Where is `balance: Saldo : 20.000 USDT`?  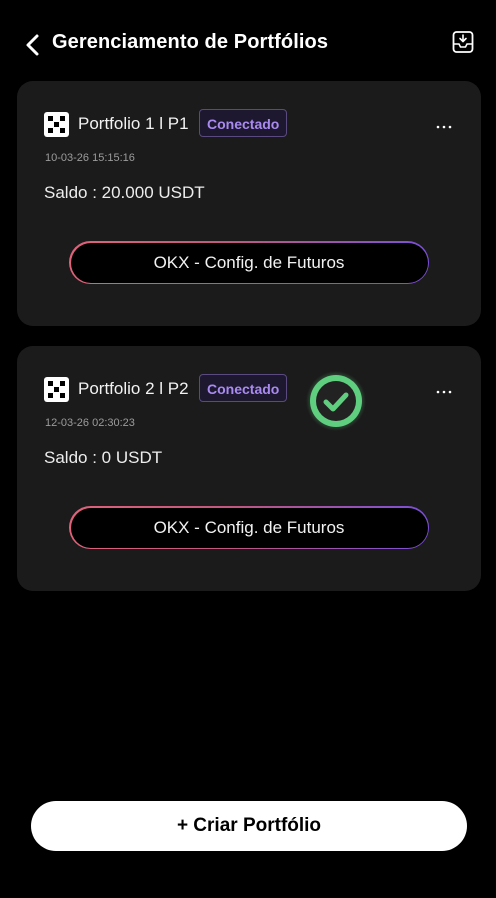 balance: Saldo : 20.000 USDT is located at coordinates (124, 192).